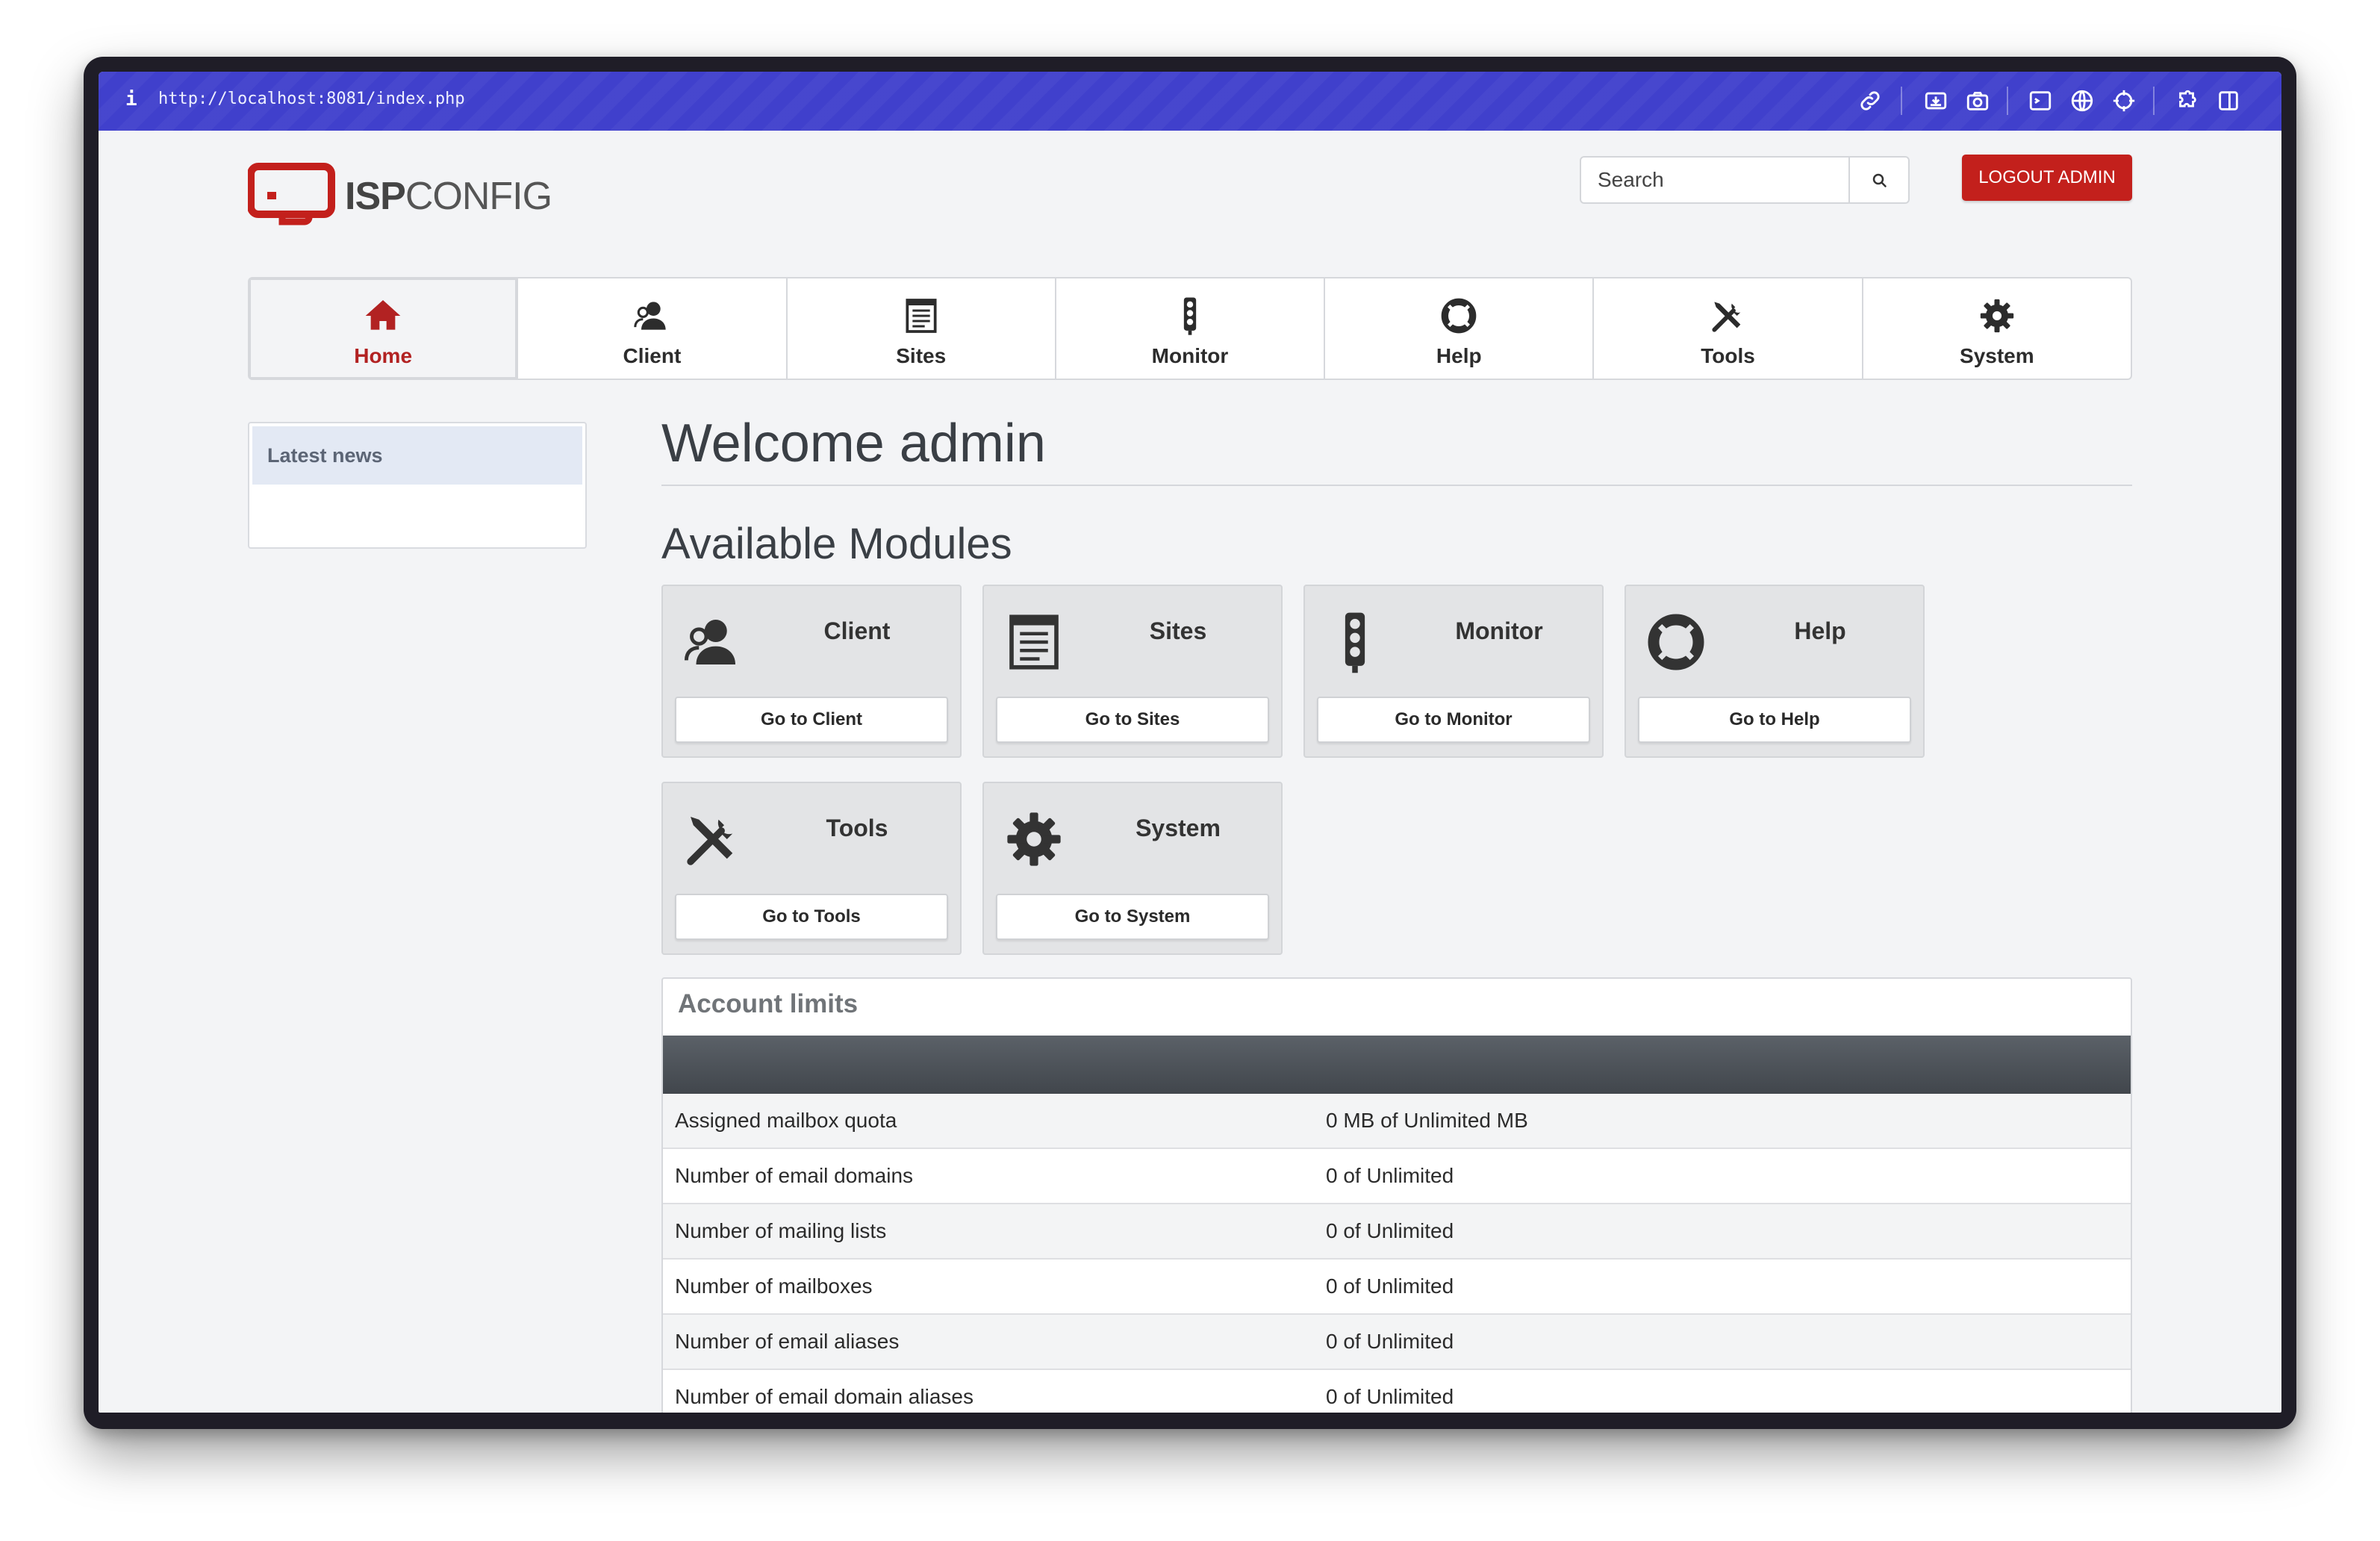  I want to click on module-title: Monitor, so click(1499, 630).